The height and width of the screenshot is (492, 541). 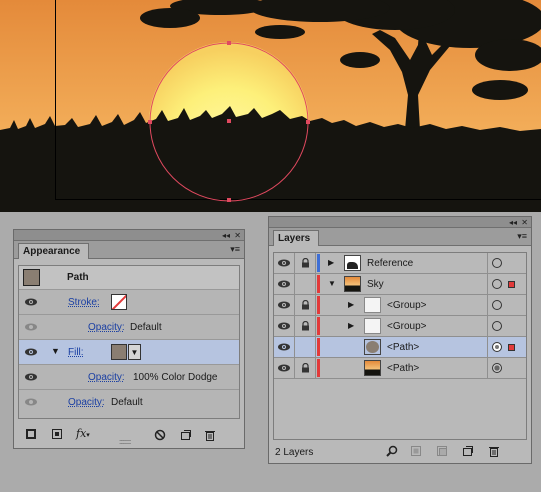 I want to click on make-clipping-mask-icon, so click(x=416, y=451).